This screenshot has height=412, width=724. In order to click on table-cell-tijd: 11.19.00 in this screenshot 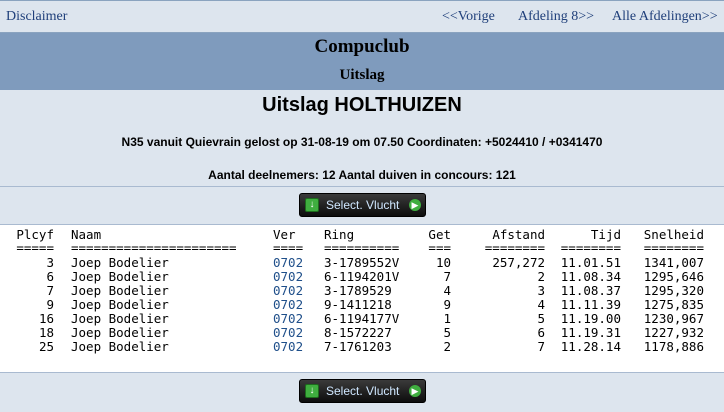, I will do `click(590, 318)`.